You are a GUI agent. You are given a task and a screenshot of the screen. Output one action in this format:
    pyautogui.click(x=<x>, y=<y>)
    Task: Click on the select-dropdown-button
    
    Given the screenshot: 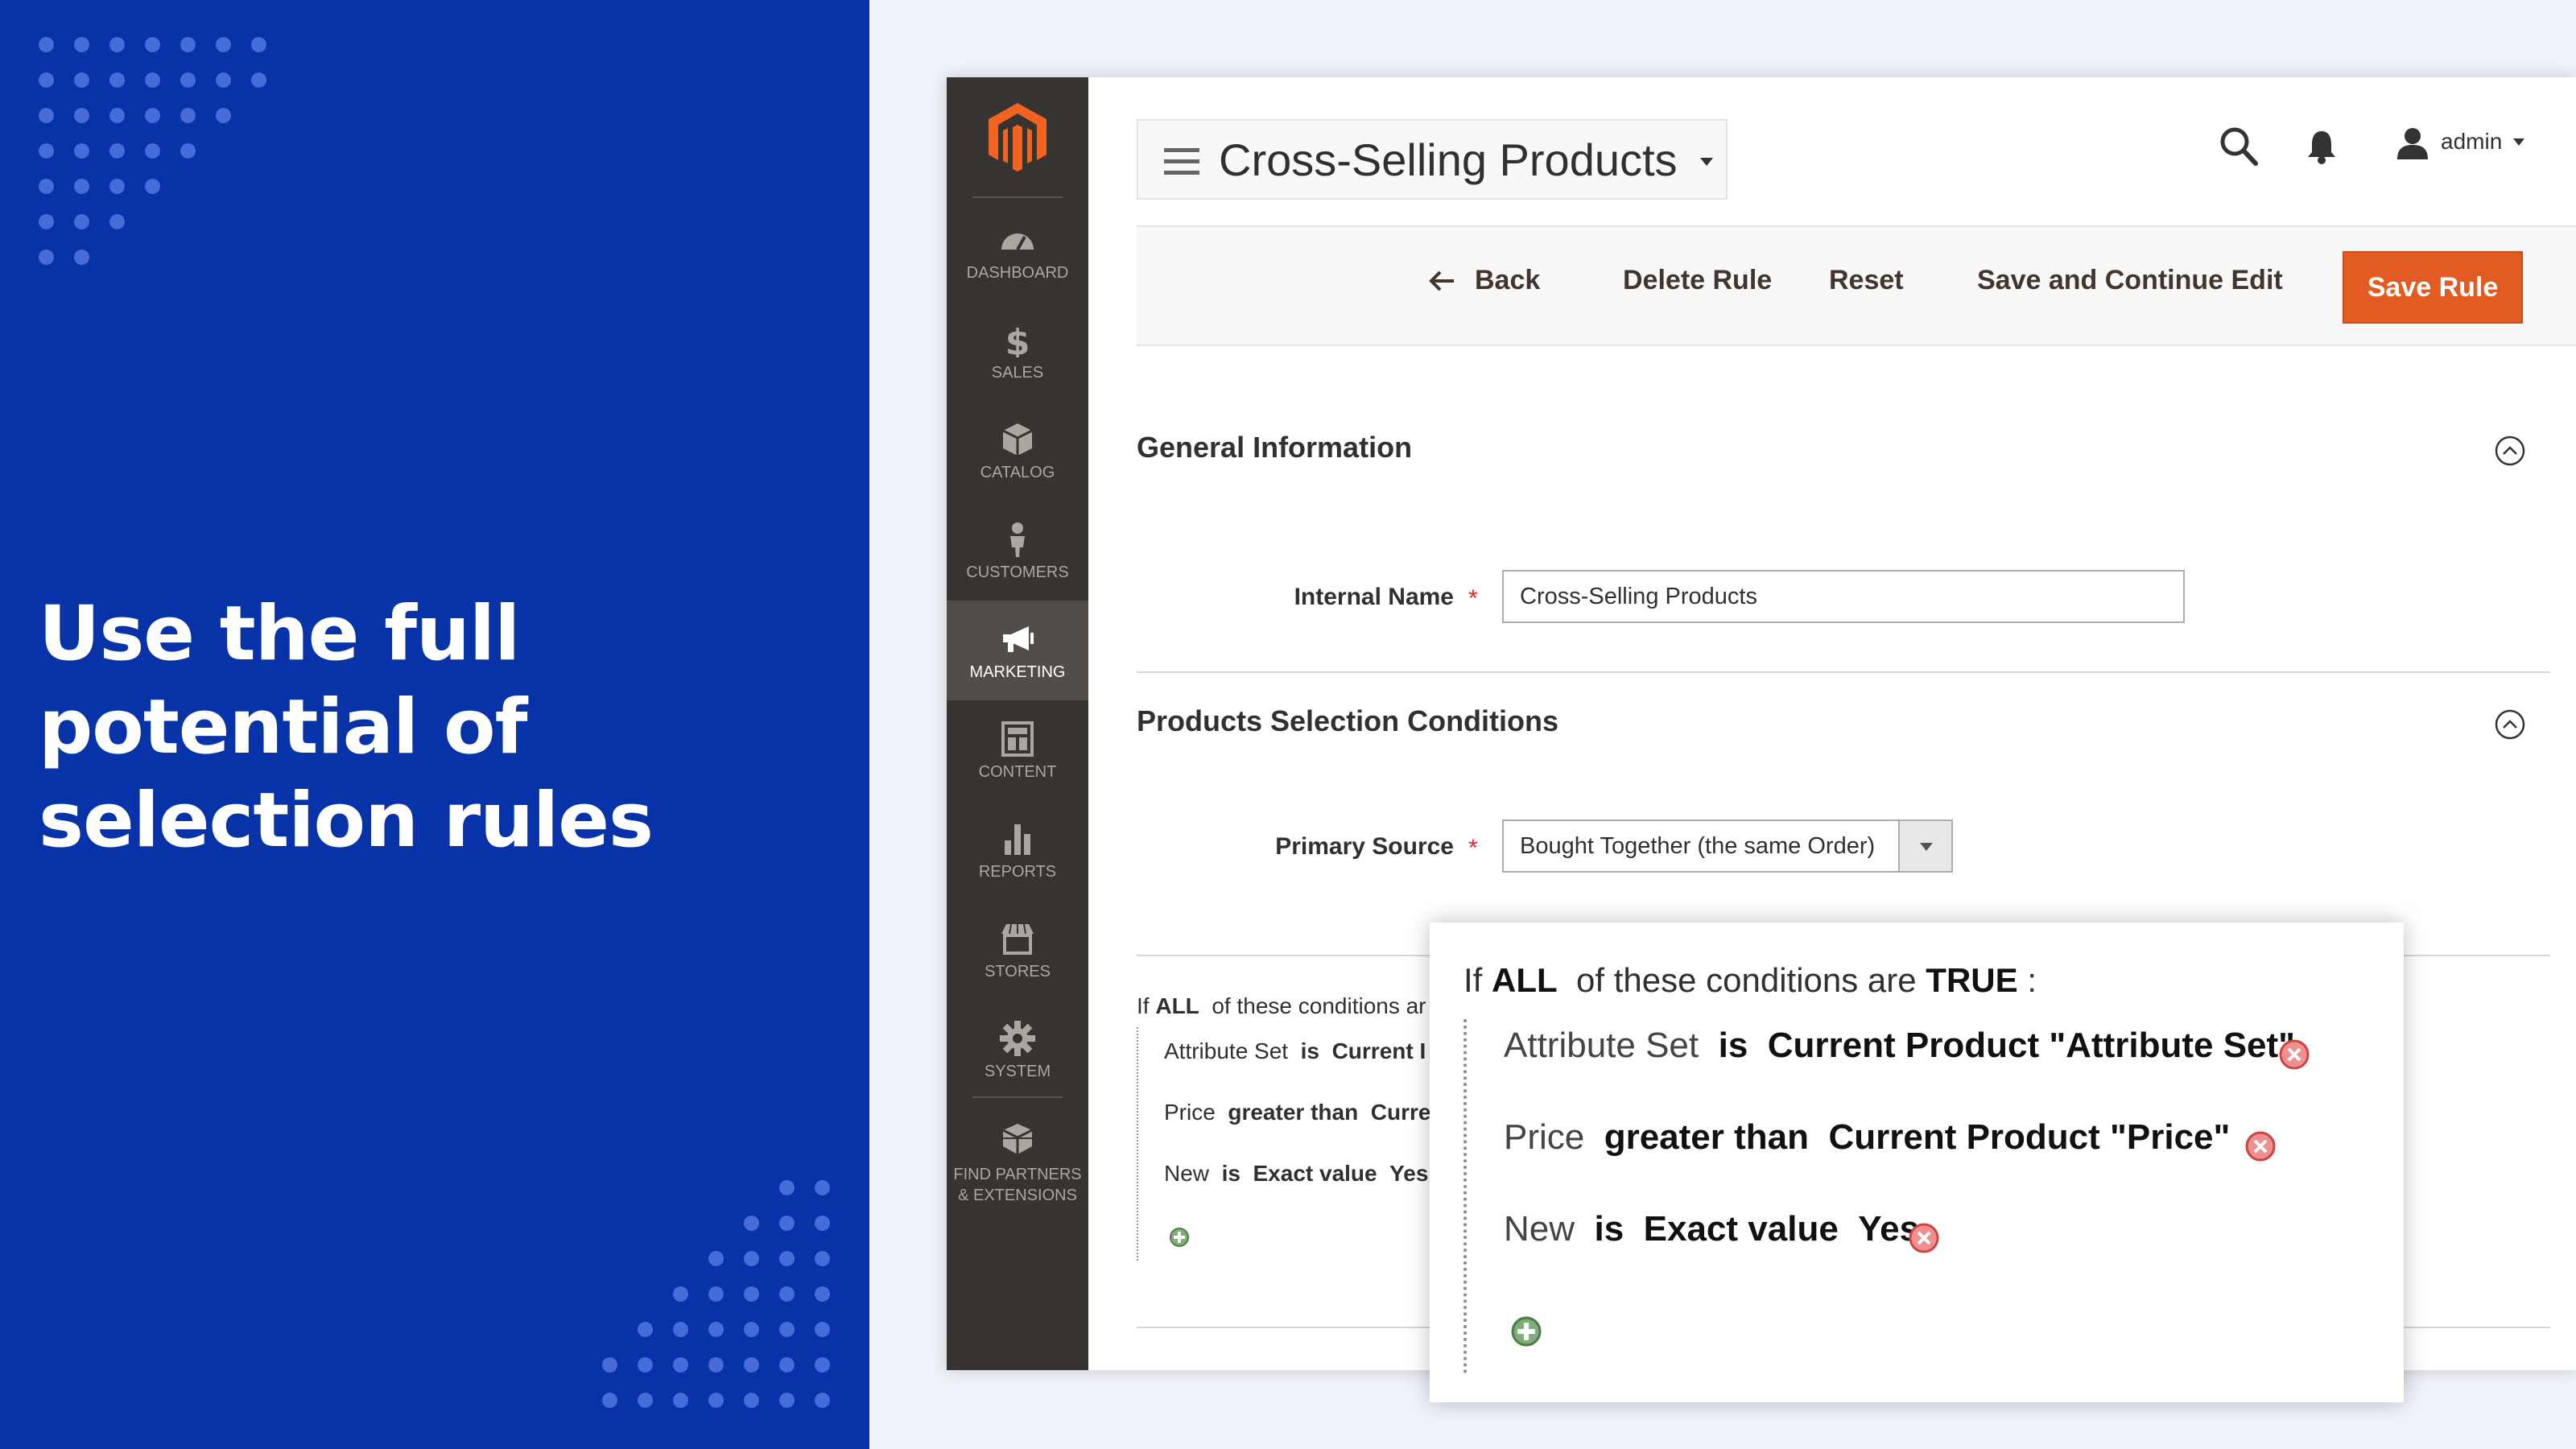 What is the action you would take?
    pyautogui.click(x=1924, y=846)
    